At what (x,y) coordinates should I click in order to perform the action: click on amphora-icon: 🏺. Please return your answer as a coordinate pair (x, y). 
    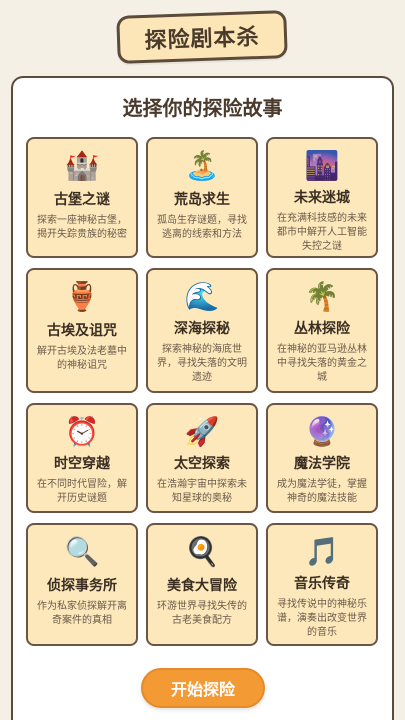
    Looking at the image, I should click on (82, 296).